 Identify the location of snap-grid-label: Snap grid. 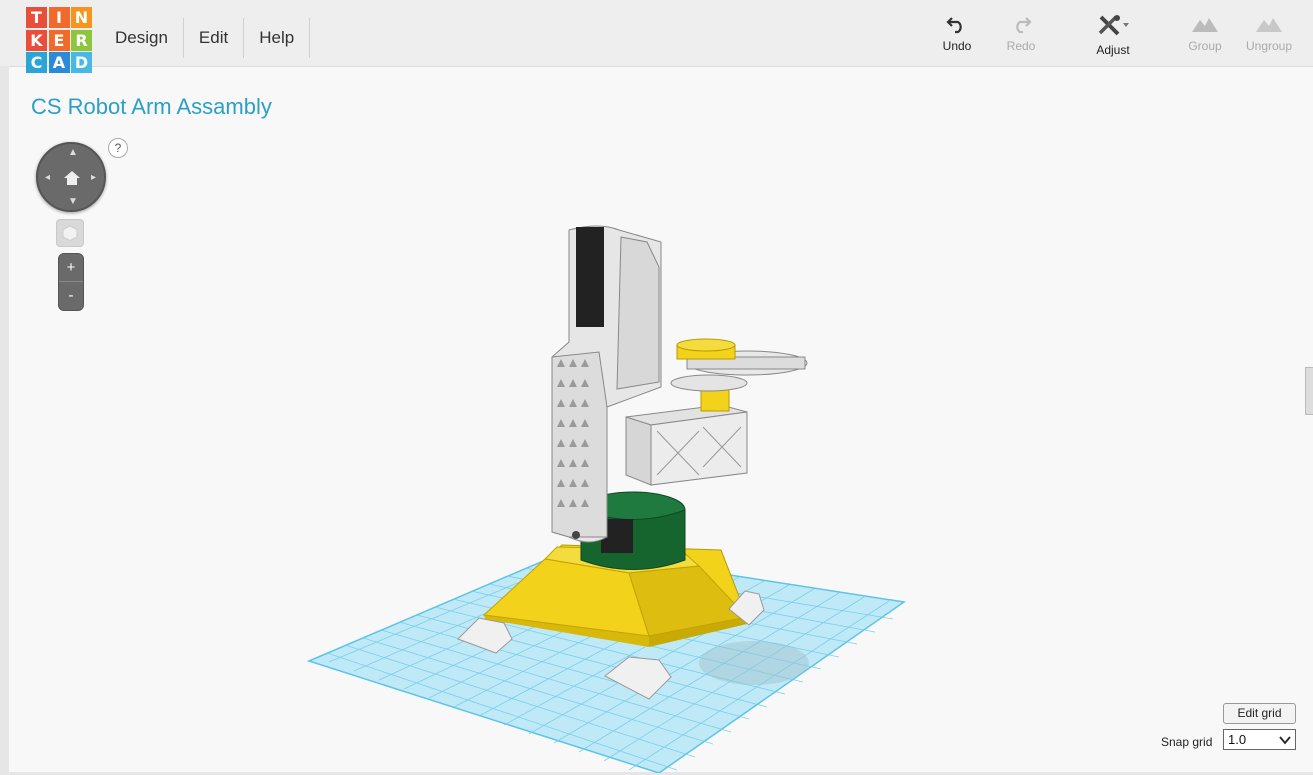
(1187, 742).